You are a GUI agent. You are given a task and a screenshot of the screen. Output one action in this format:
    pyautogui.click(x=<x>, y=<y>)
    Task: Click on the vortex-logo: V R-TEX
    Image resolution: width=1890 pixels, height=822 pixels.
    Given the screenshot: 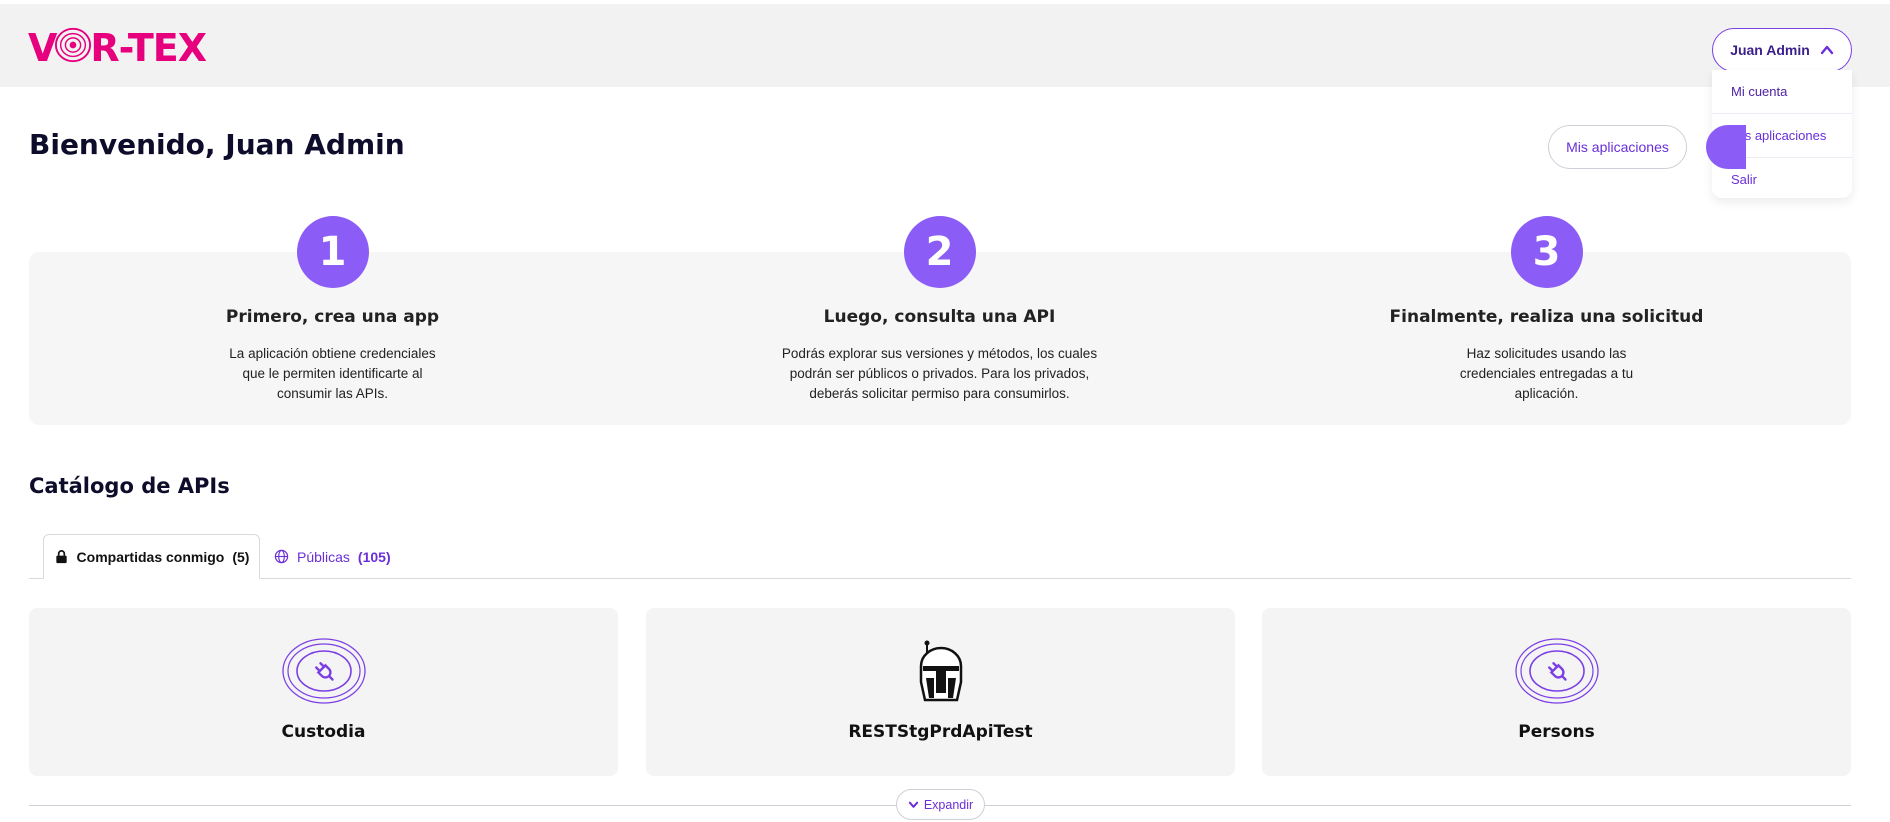 What is the action you would take?
    pyautogui.click(x=117, y=48)
    